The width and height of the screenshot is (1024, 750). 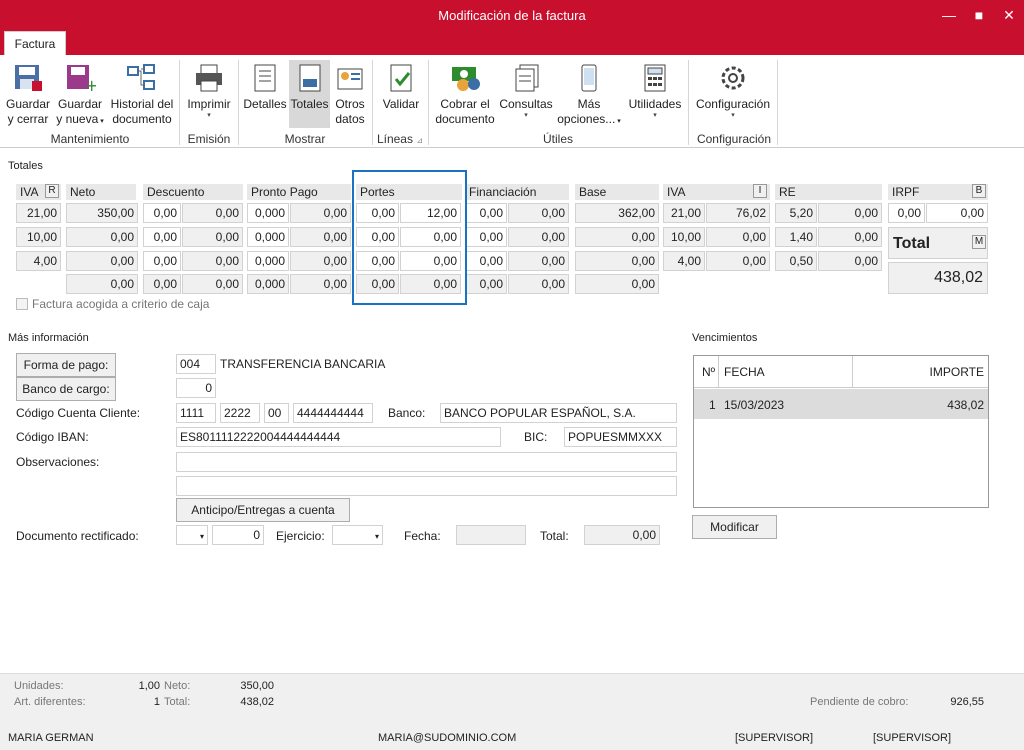 What do you see at coordinates (22, 304) in the screenshot?
I see `criterio-caja-checkbox` at bounding box center [22, 304].